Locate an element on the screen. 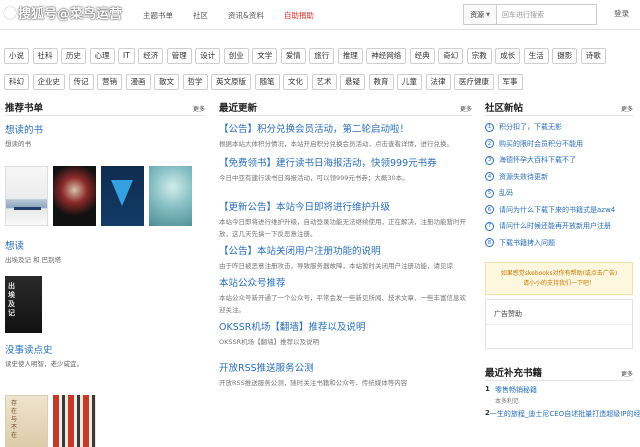  tag-link: 悬疑 is located at coordinates (352, 82).